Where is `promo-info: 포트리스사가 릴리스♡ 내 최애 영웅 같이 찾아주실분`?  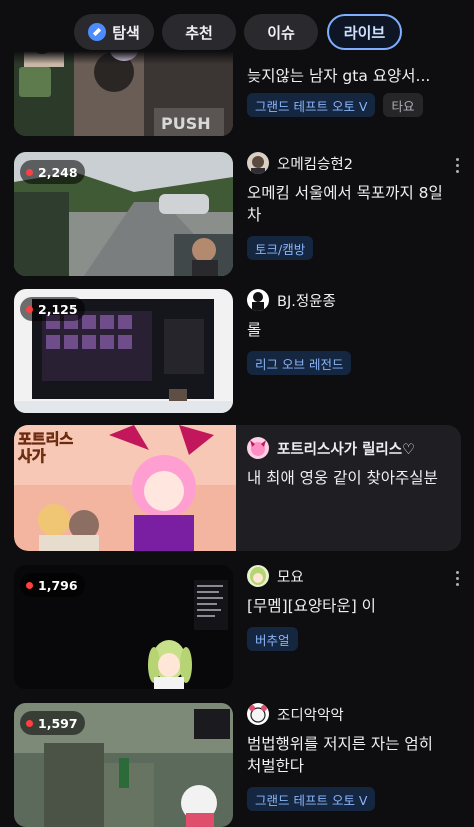 promo-info: 포트리스사가 릴리스♡ 내 최애 영웅 같이 찾아주실분 is located at coordinates (352, 463).